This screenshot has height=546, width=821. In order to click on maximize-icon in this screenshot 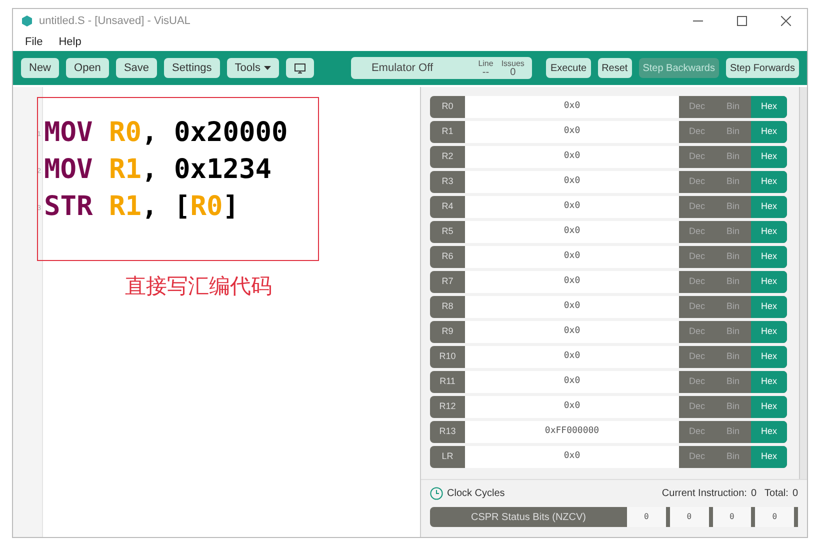, I will do `click(742, 21)`.